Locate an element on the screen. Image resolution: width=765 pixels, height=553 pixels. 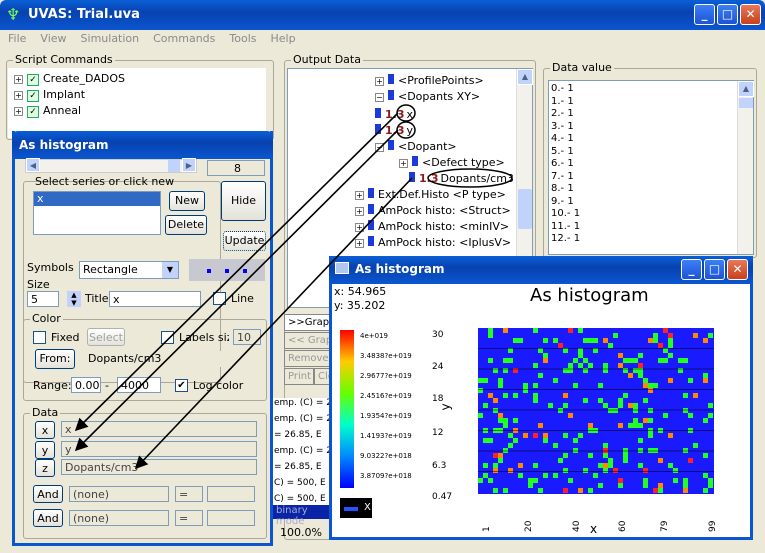
output-tree-item: 1.3 Dopants/cm3 is located at coordinates (461, 178).